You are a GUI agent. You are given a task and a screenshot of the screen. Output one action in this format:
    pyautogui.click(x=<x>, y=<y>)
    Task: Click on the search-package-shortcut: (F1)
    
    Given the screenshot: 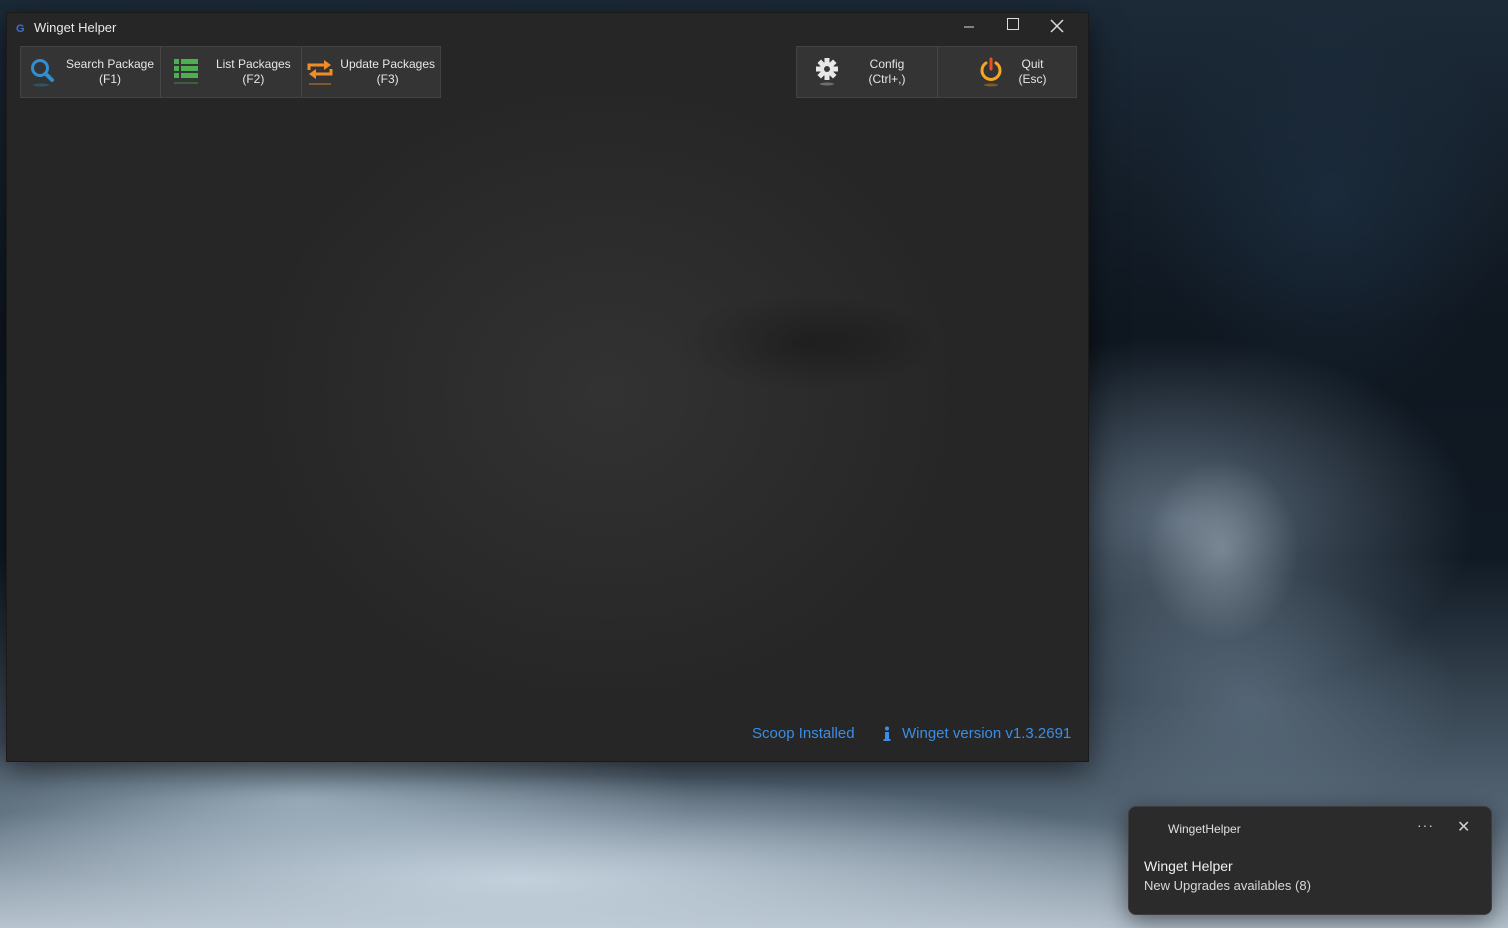 What is the action you would take?
    pyautogui.click(x=110, y=79)
    